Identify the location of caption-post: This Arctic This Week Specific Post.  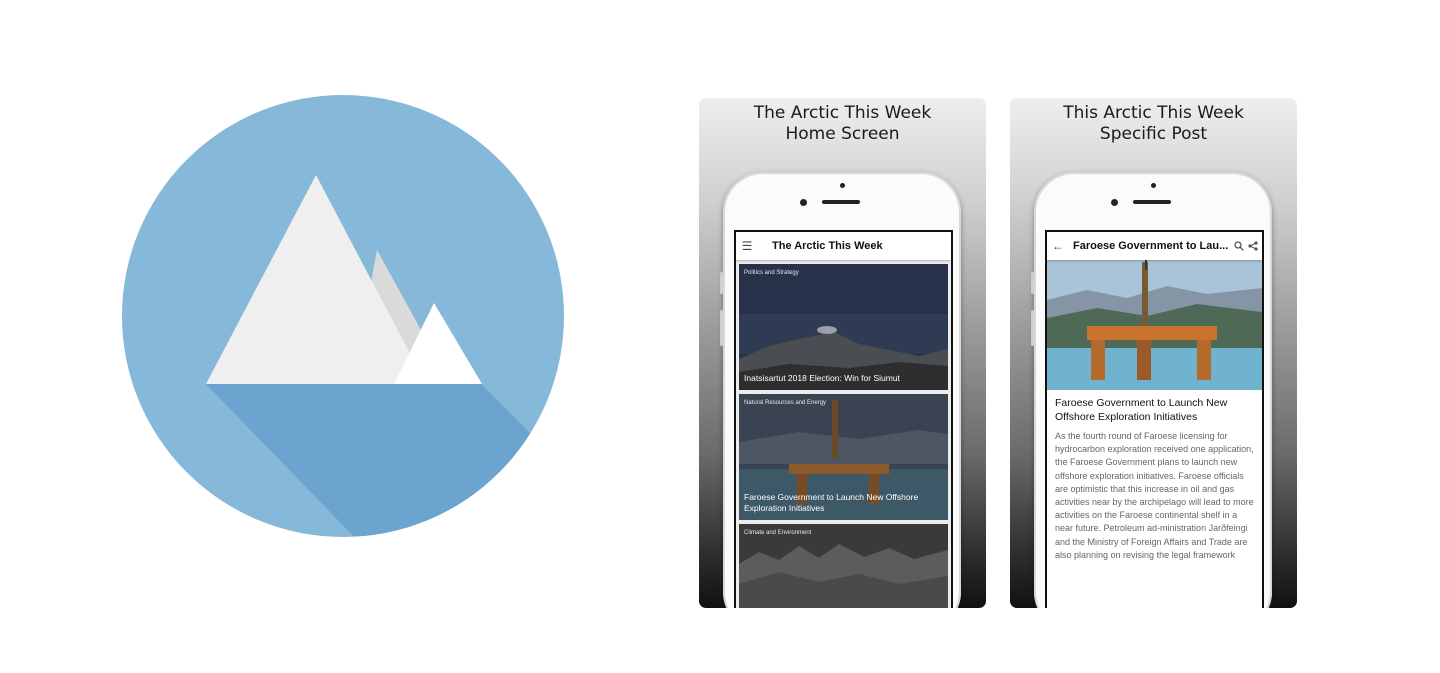
(1153, 124).